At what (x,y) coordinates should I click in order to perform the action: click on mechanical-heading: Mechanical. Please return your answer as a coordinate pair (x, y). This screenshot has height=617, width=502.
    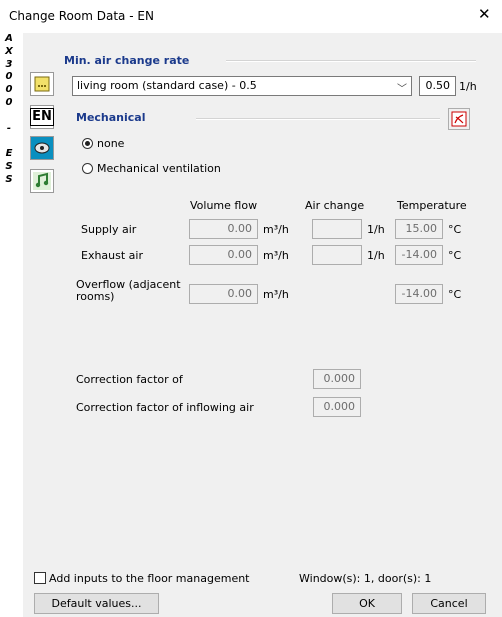
    Looking at the image, I should click on (111, 117).